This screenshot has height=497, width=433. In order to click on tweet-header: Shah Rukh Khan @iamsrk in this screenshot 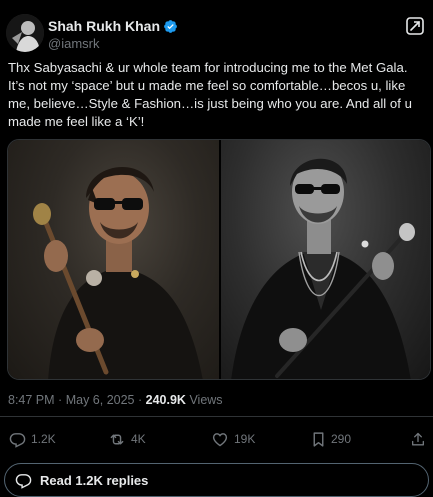, I will do `click(216, 34)`.